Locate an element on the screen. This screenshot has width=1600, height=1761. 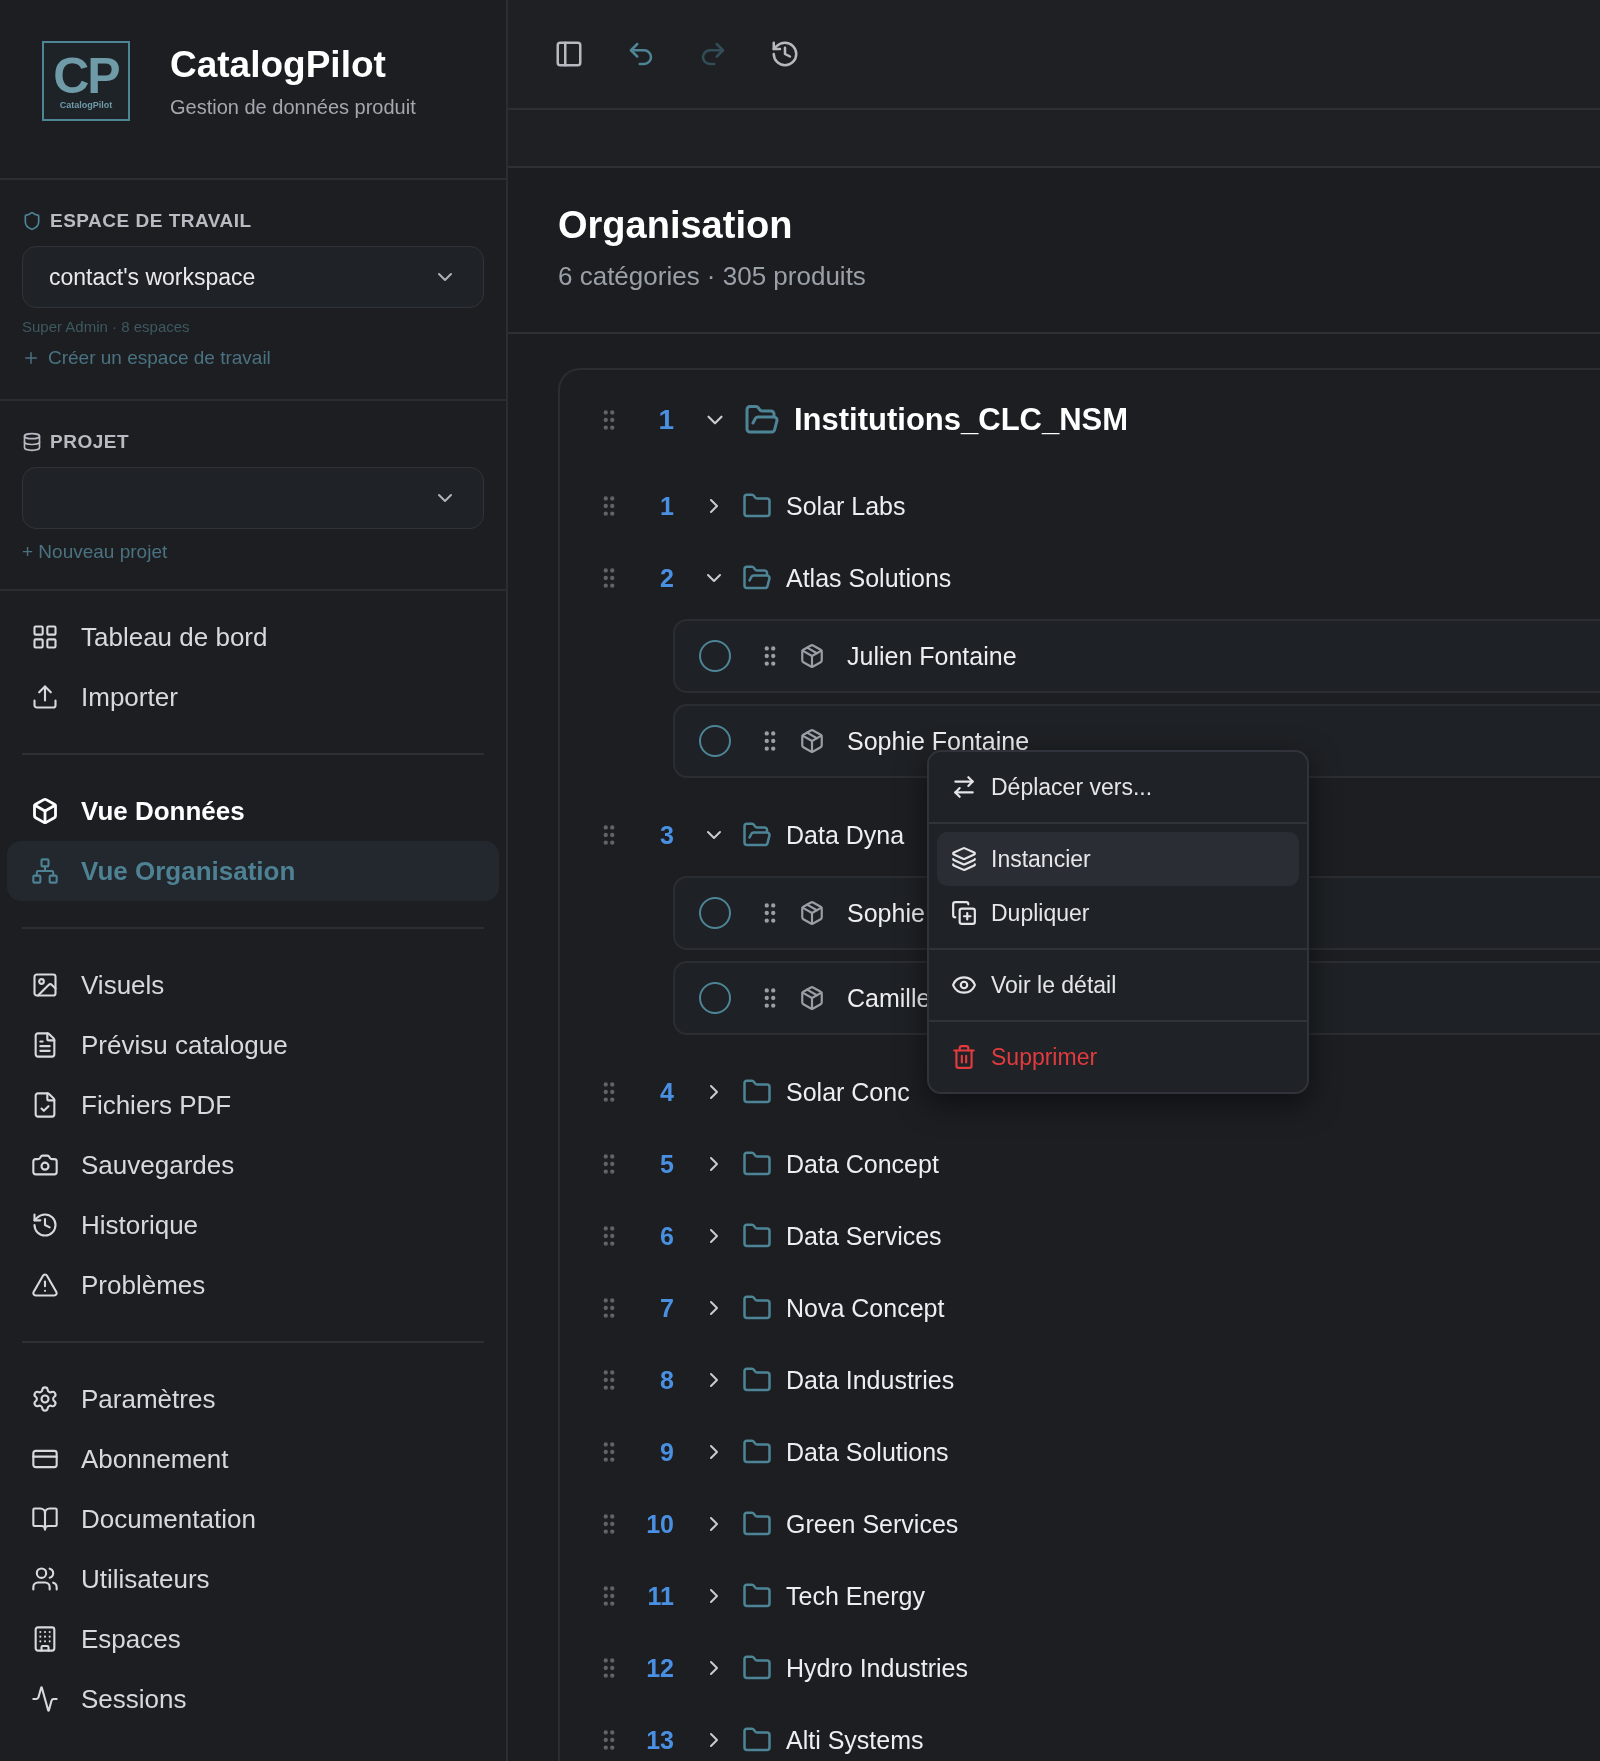
sidebar-toggle-button is located at coordinates (569, 54).